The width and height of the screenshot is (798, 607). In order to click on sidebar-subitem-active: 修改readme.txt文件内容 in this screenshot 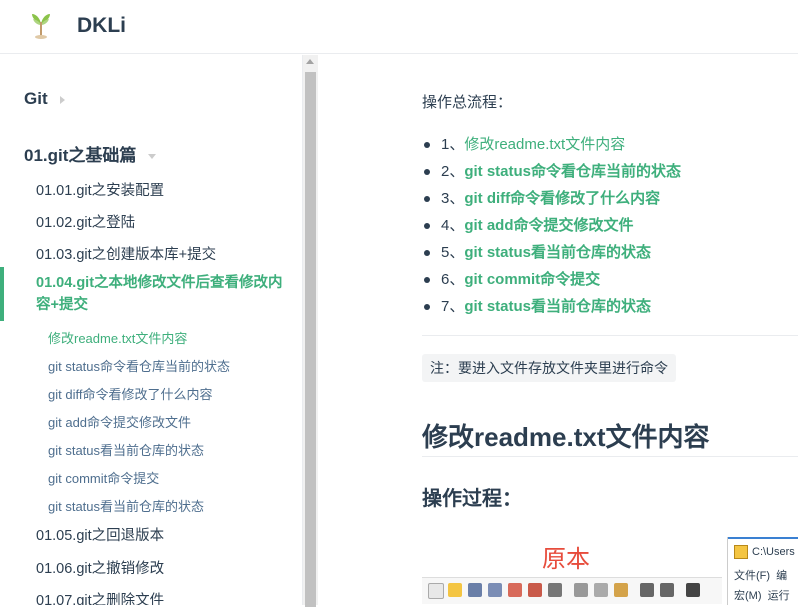, I will do `click(117, 337)`.